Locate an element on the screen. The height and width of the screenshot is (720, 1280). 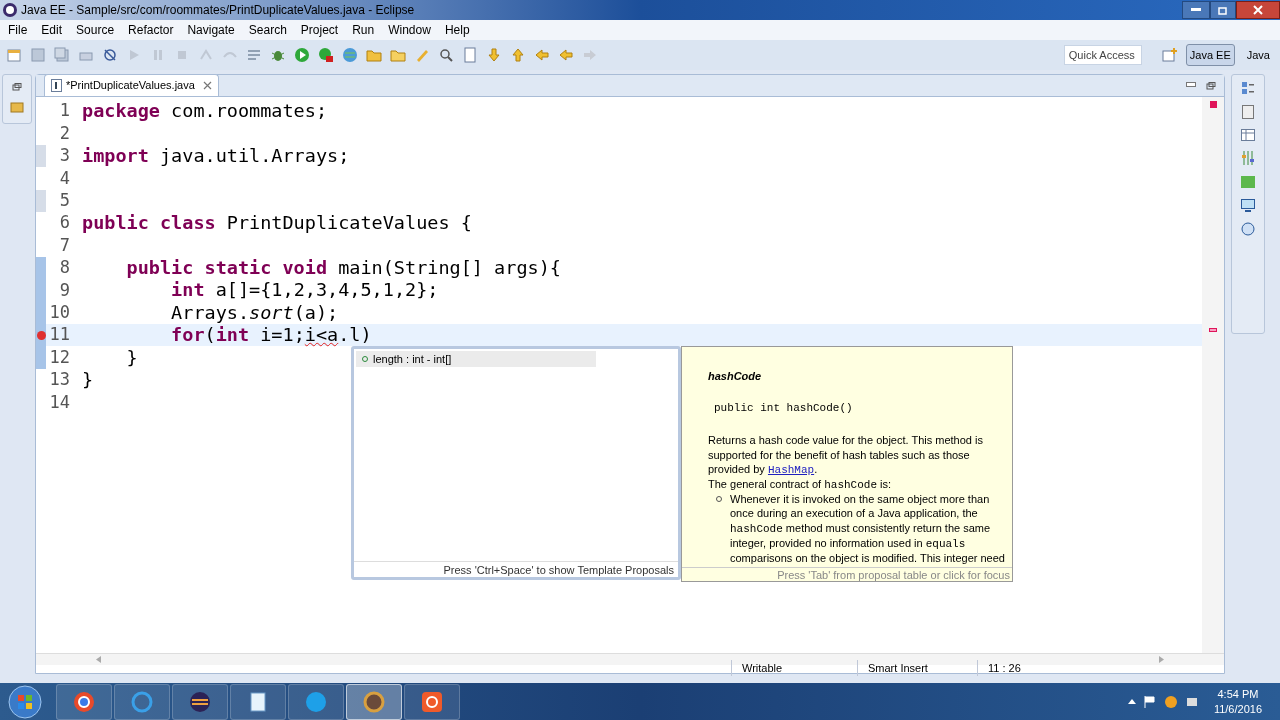
line-number: 9 is located at coordinates (64, 290).